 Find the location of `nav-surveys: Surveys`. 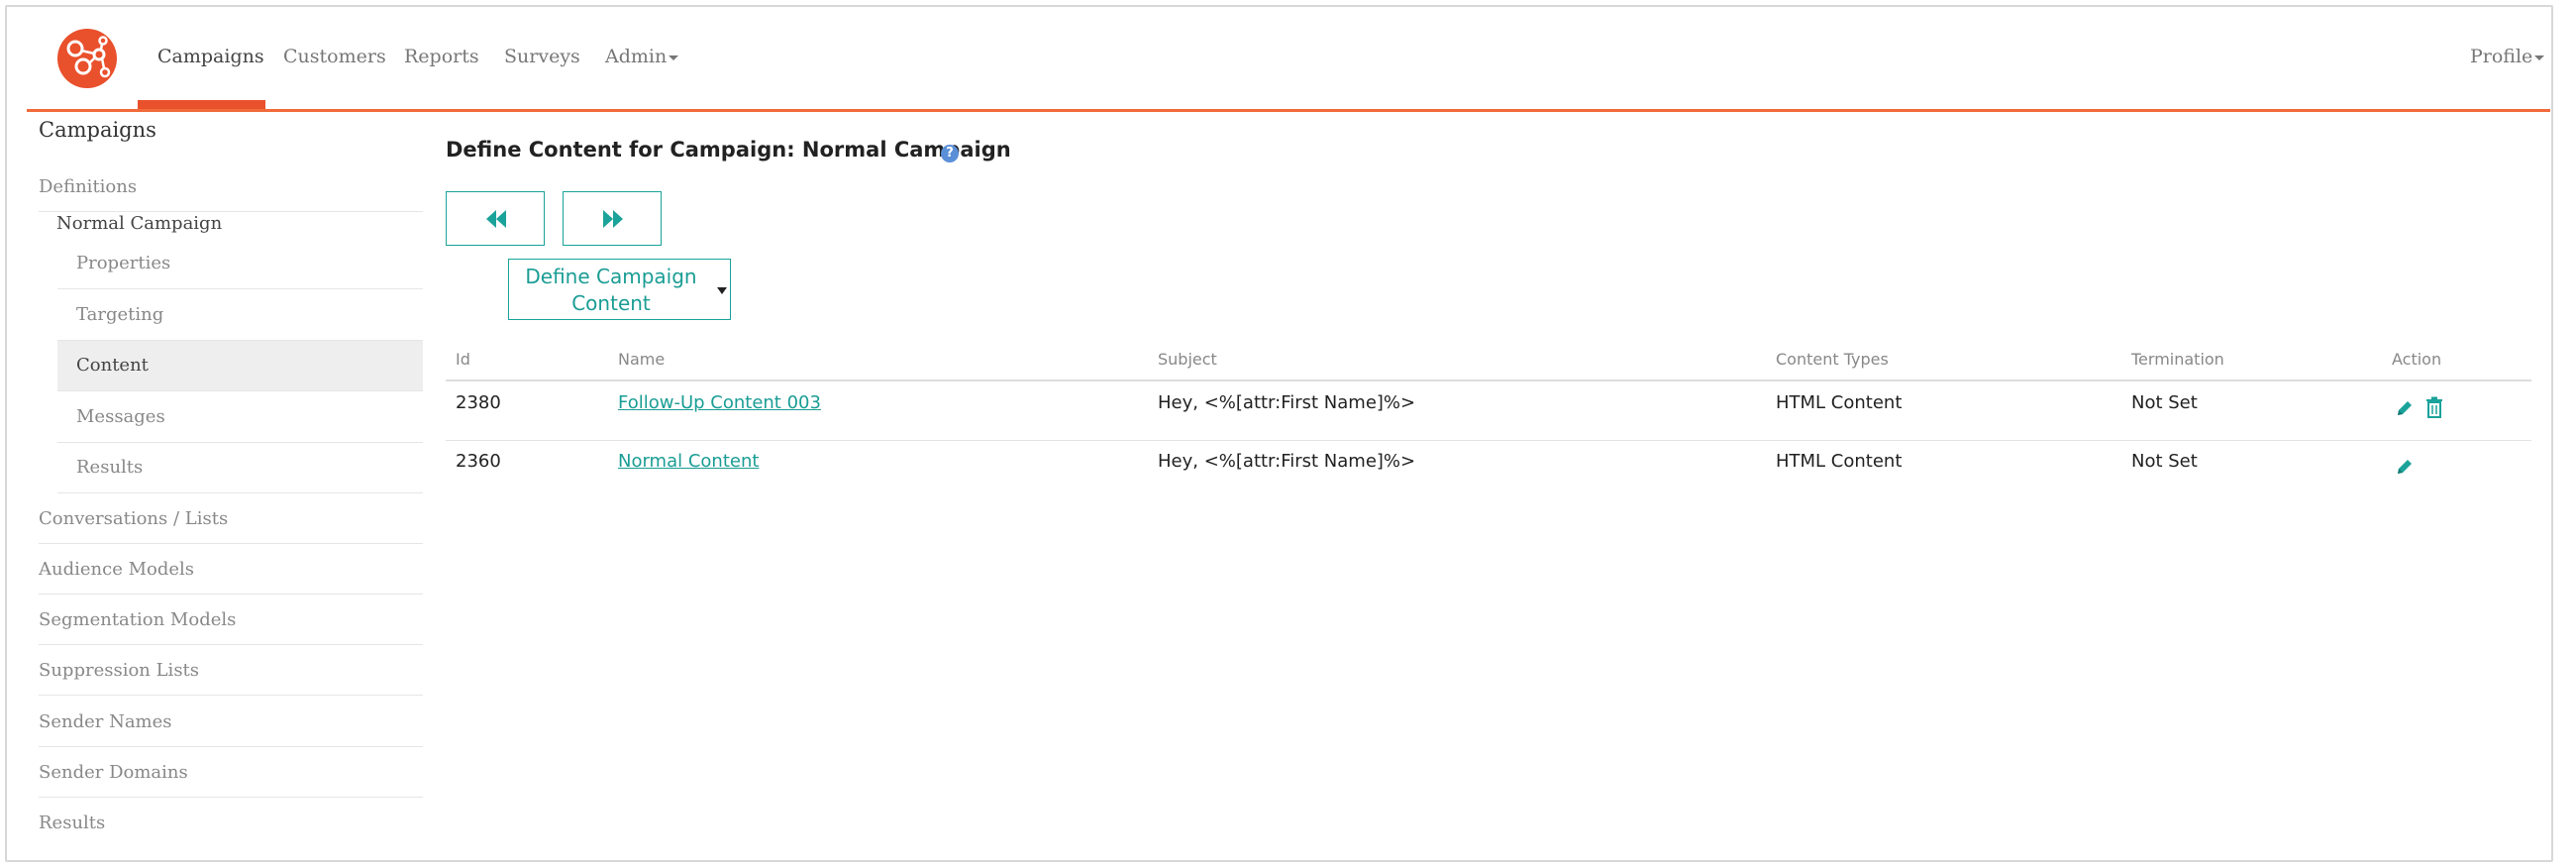

nav-surveys: Surveys is located at coordinates (542, 56).